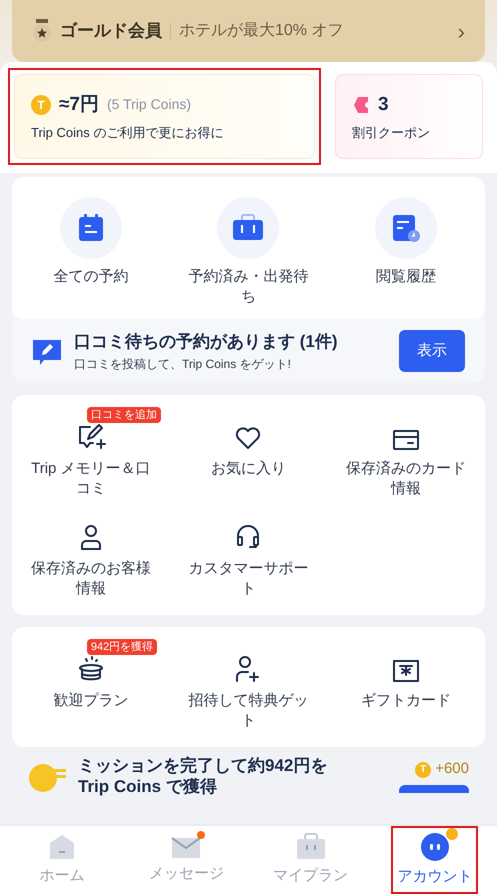  What do you see at coordinates (90, 228) in the screenshot?
I see `calendar-icon` at bounding box center [90, 228].